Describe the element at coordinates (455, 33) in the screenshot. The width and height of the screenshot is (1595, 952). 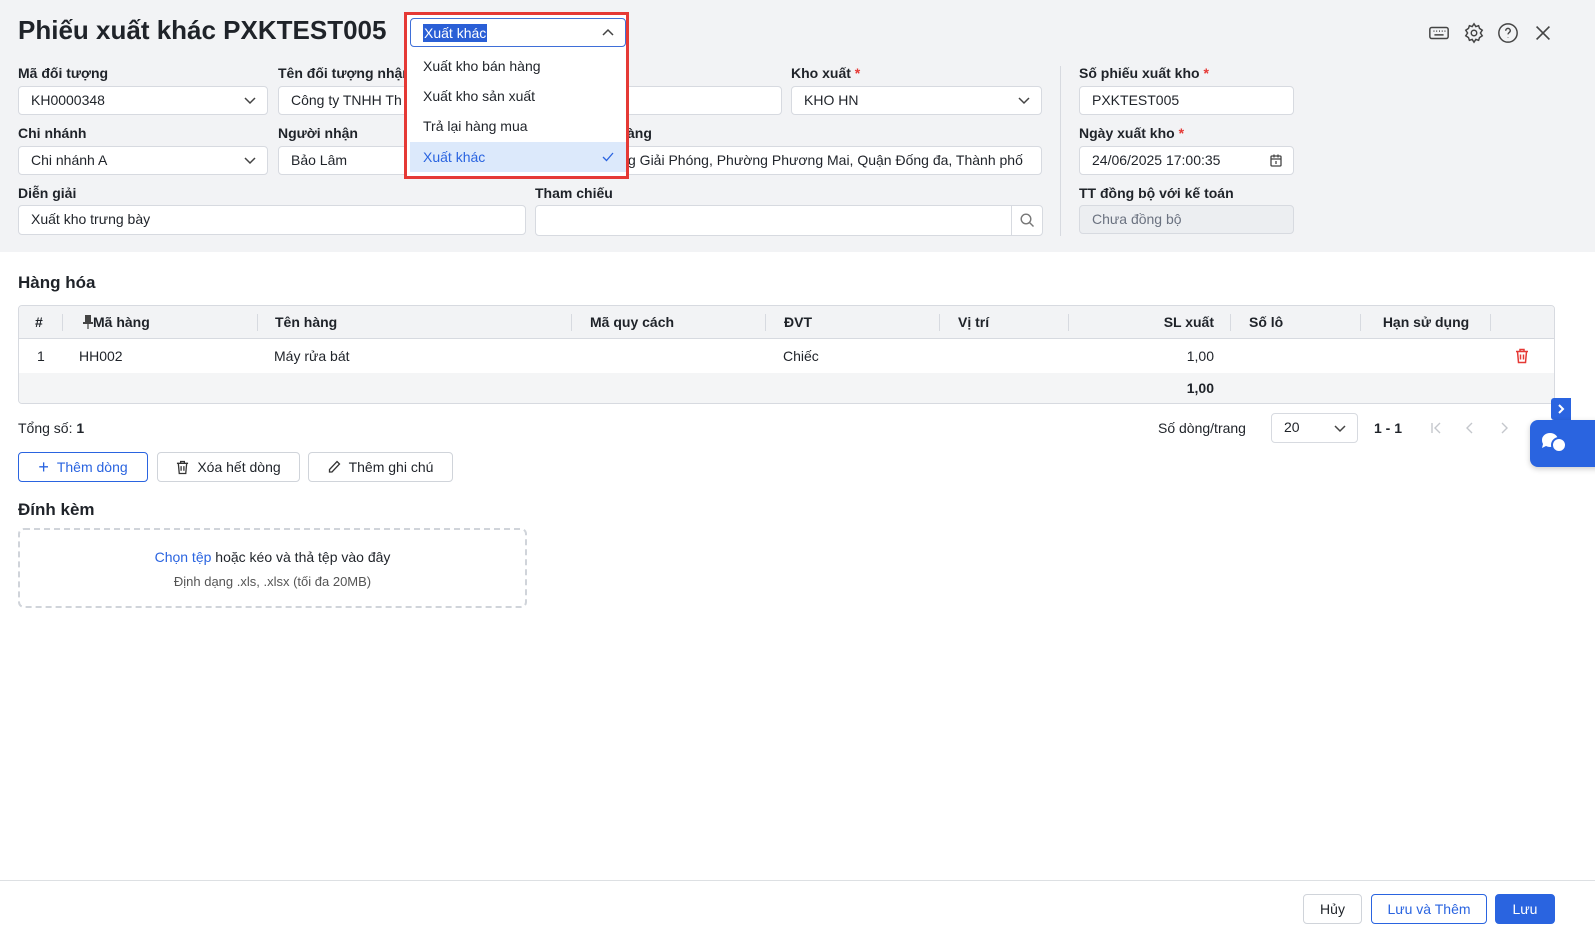
I see `type-select-value: Xuất khác` at that location.